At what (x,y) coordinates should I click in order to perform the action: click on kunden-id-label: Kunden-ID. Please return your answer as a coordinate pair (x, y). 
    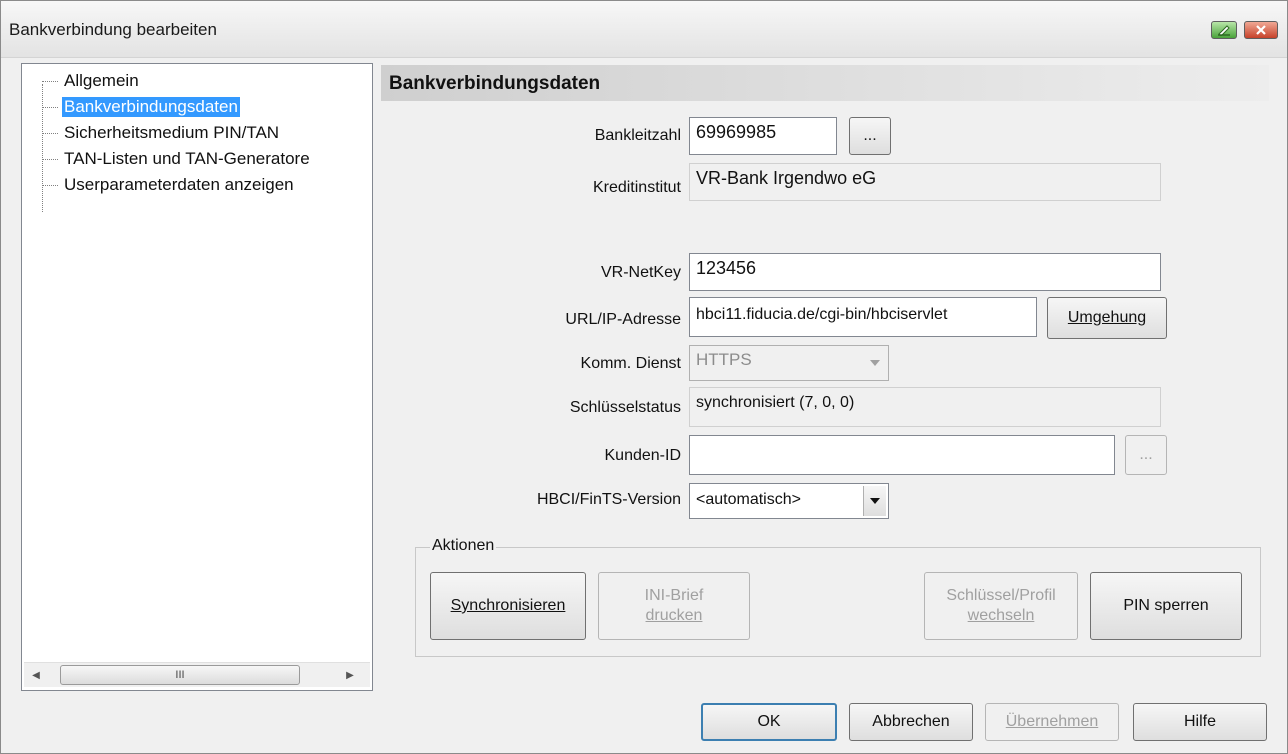
    Looking at the image, I should click on (643, 455).